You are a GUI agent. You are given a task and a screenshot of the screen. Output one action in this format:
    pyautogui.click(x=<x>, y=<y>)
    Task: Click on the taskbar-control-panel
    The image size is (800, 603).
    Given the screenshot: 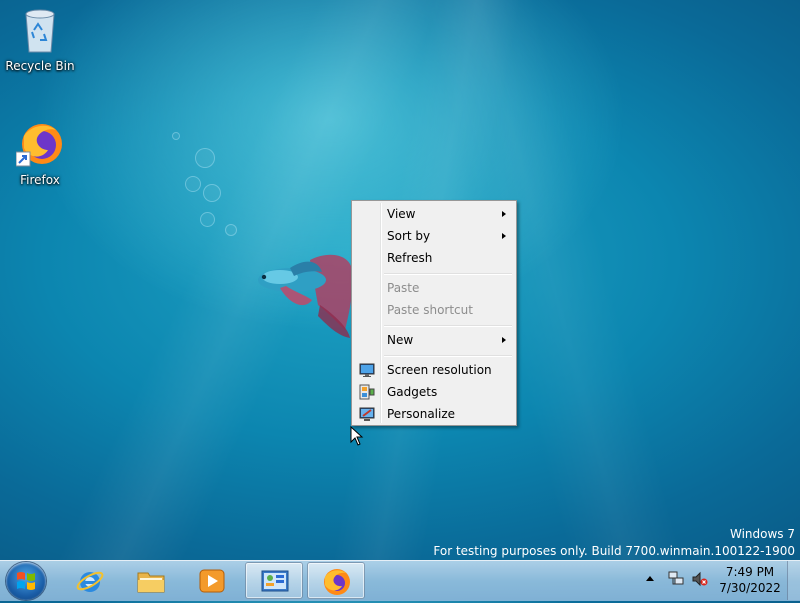 What is the action you would take?
    pyautogui.click(x=274, y=580)
    